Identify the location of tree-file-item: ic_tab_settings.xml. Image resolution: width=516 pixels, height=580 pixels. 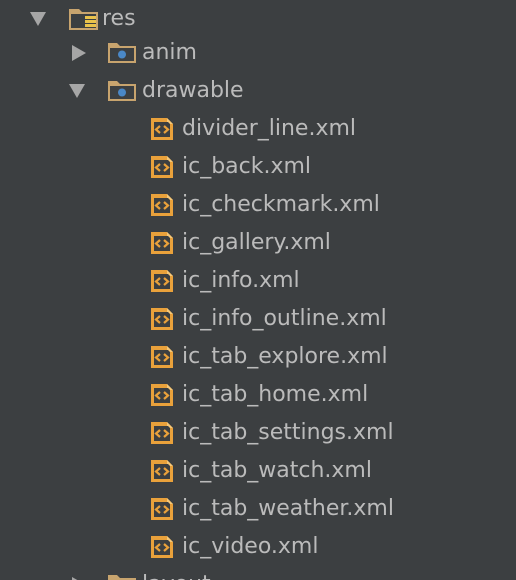
(258, 433).